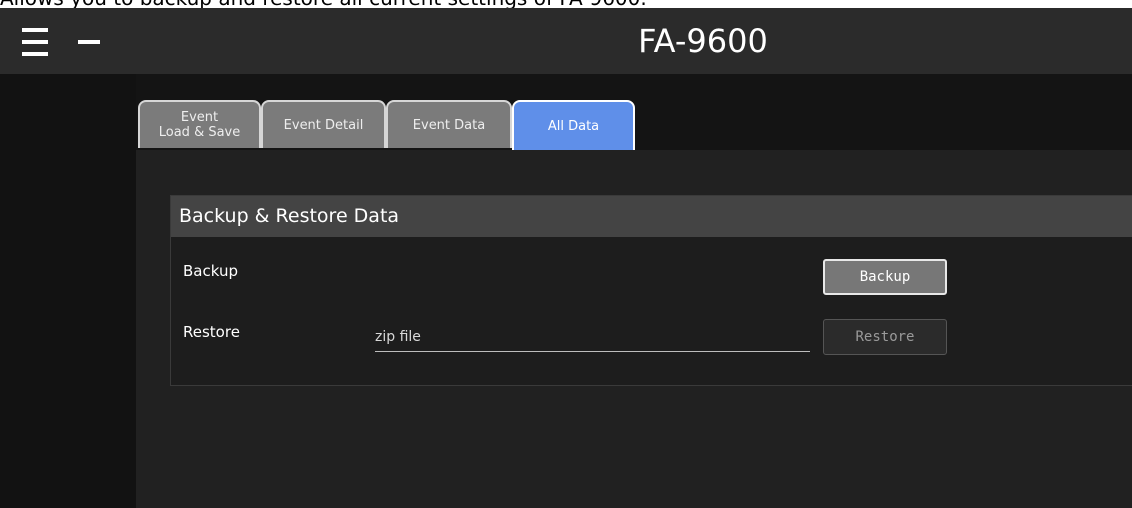 The height and width of the screenshot is (508, 1132). Describe the element at coordinates (210, 271) in the screenshot. I see `backup-label: Backup` at that location.